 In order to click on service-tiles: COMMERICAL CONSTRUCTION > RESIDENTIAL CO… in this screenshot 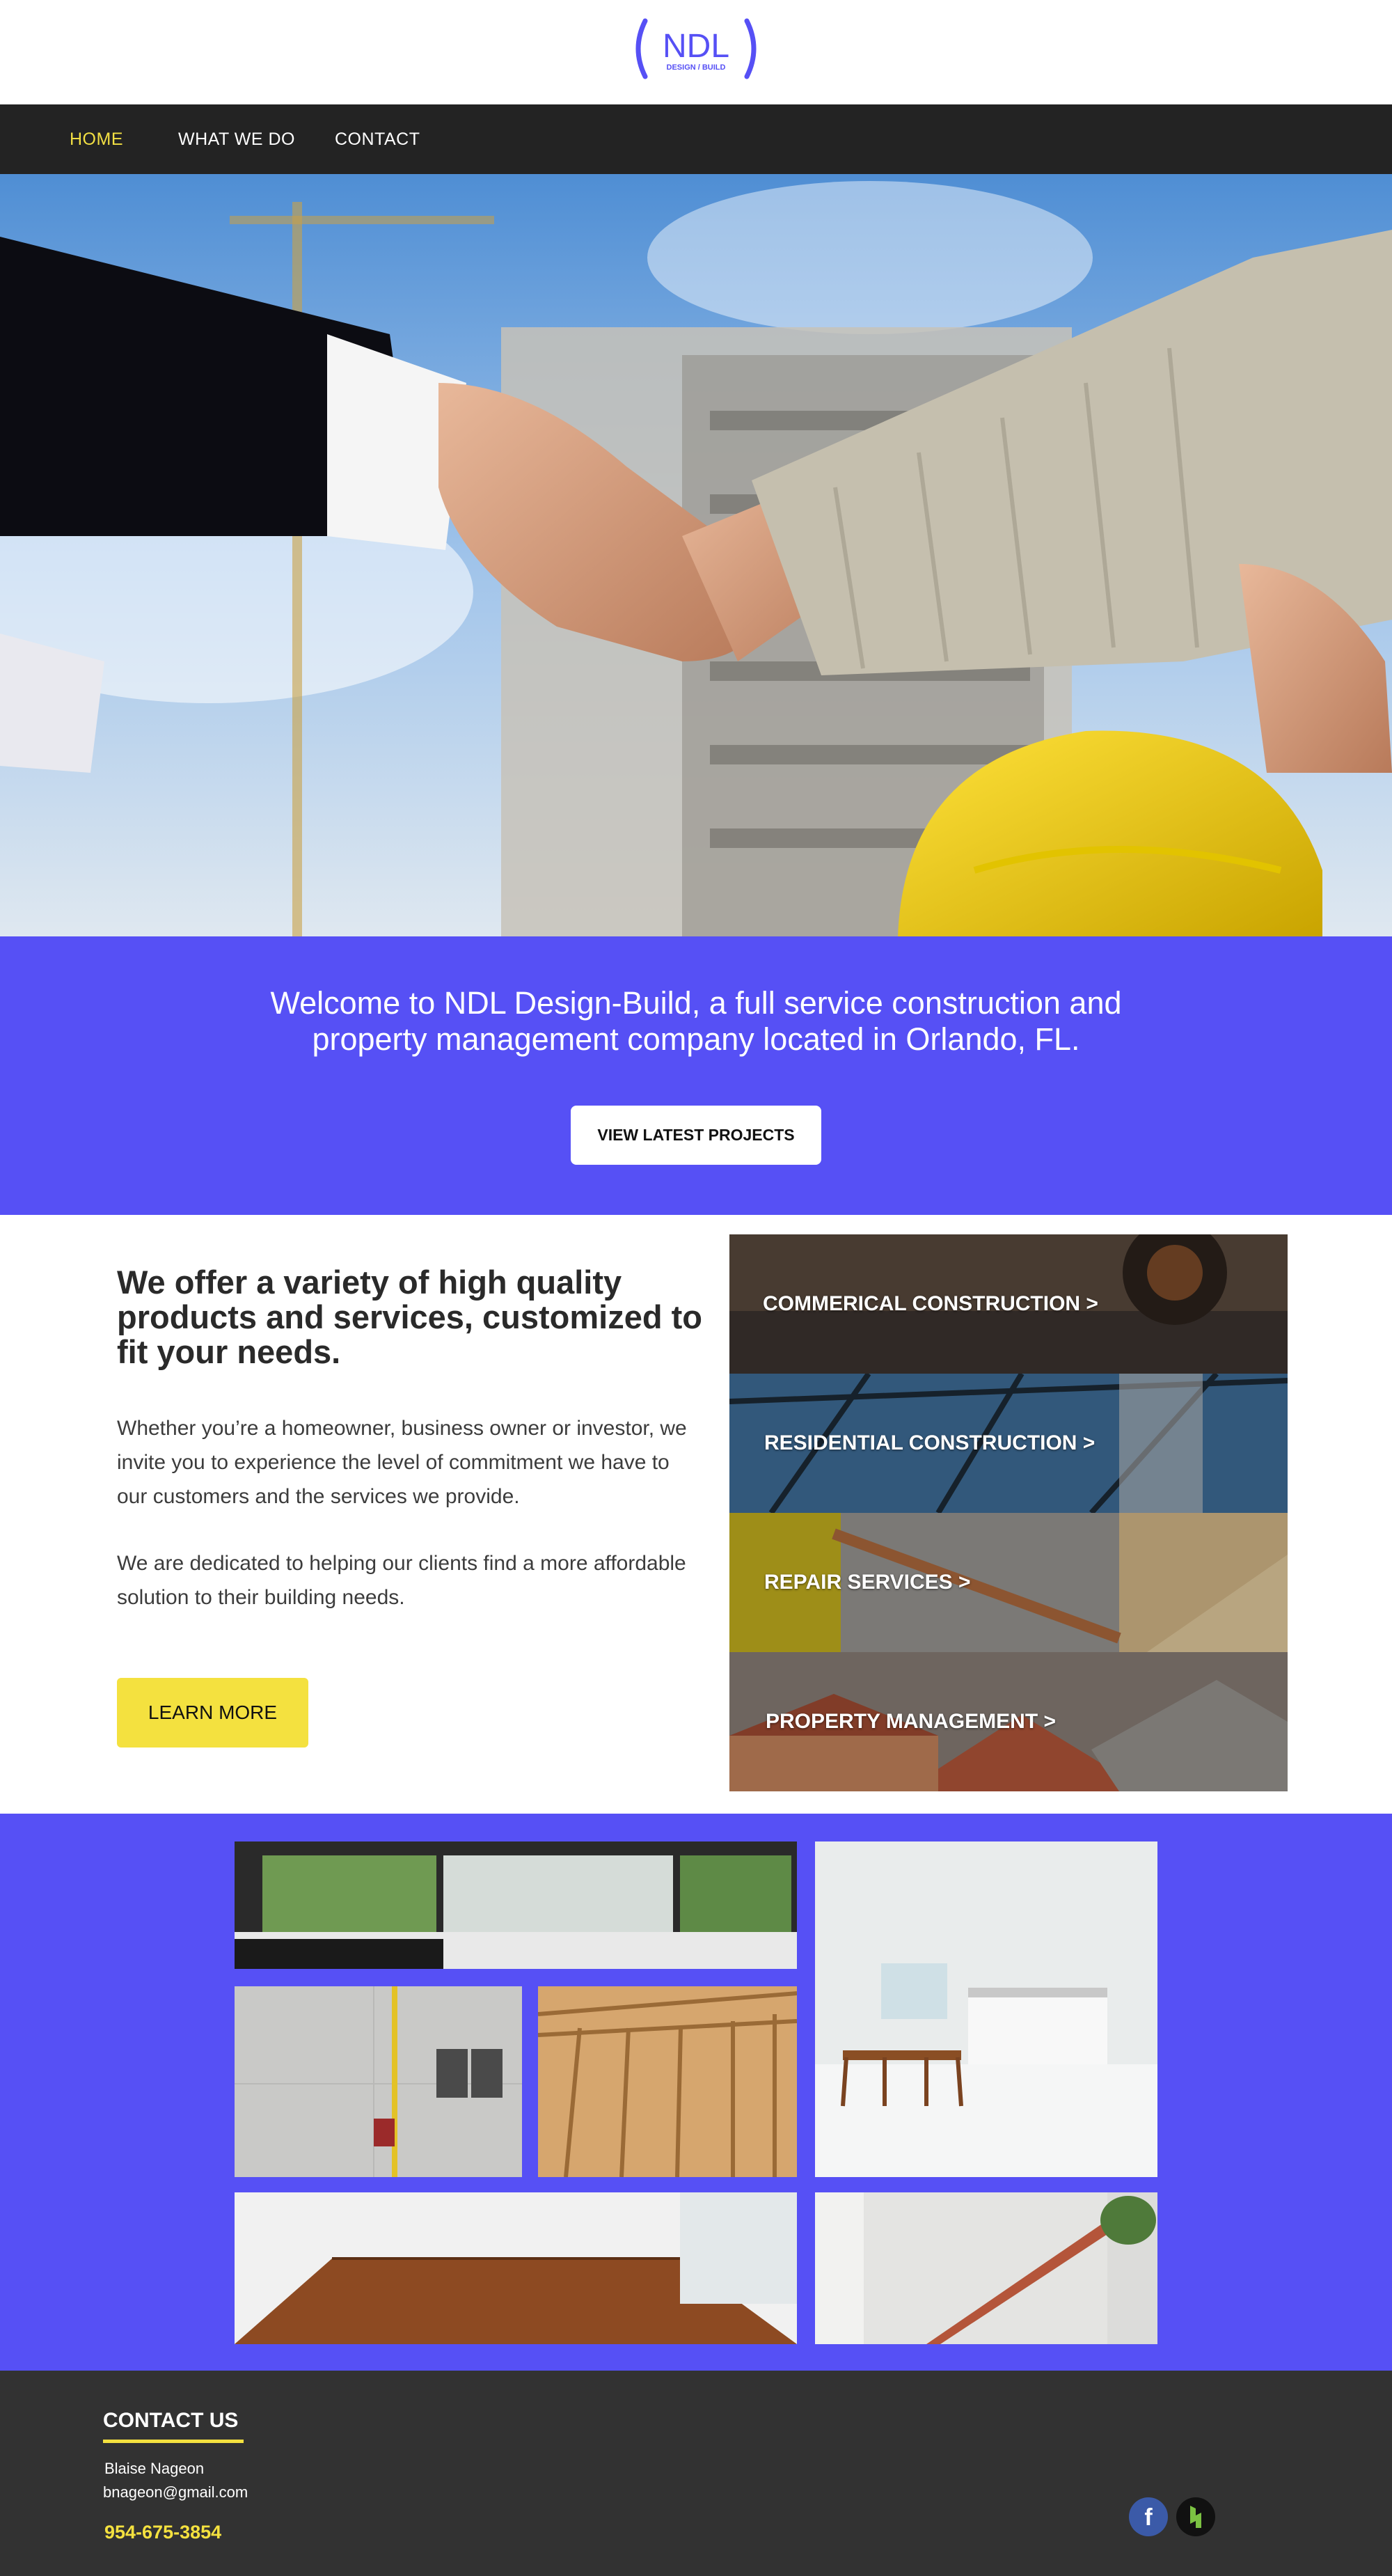, I will do `click(1008, 1512)`.